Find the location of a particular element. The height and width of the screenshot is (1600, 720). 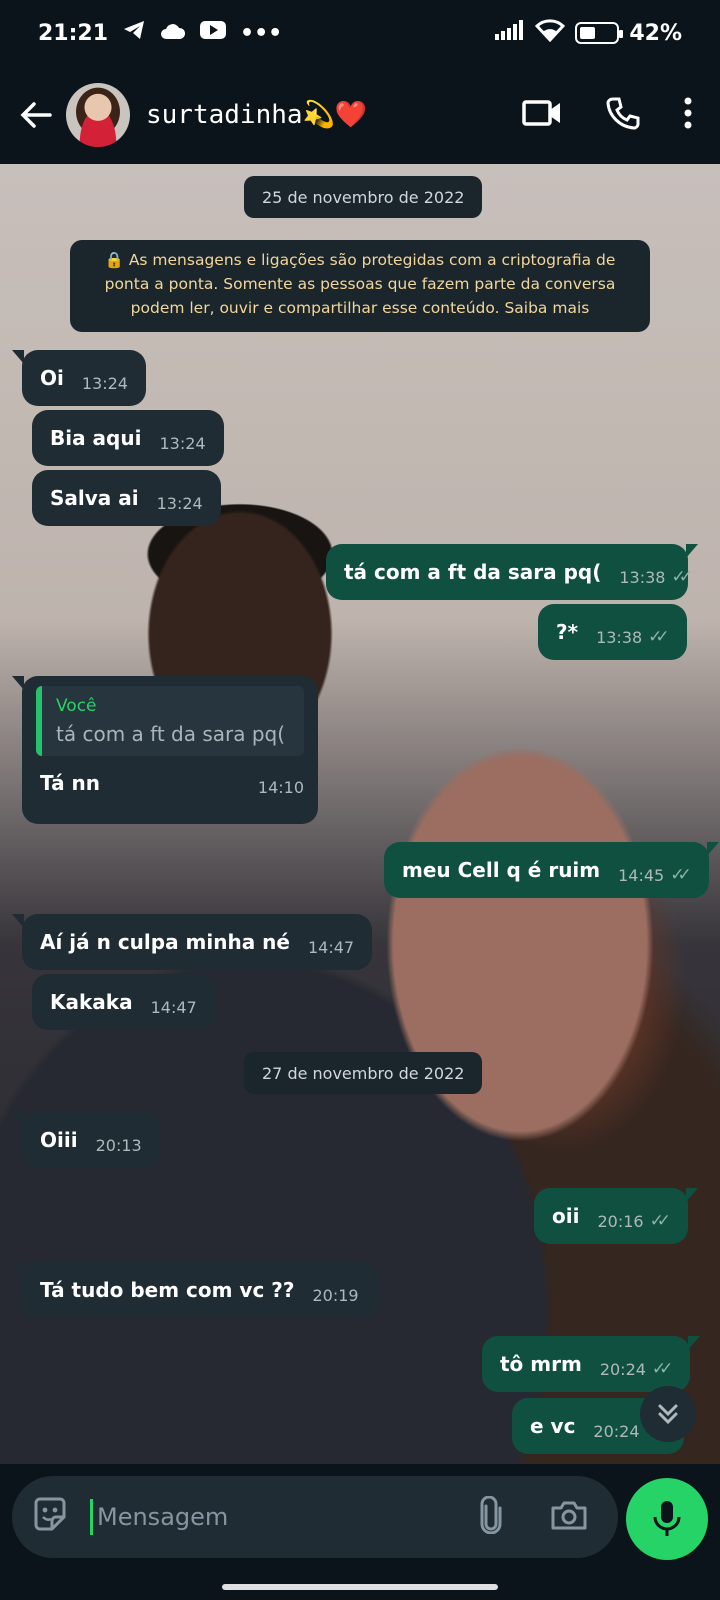

message-text: tô mrm is located at coordinates (541, 1364).